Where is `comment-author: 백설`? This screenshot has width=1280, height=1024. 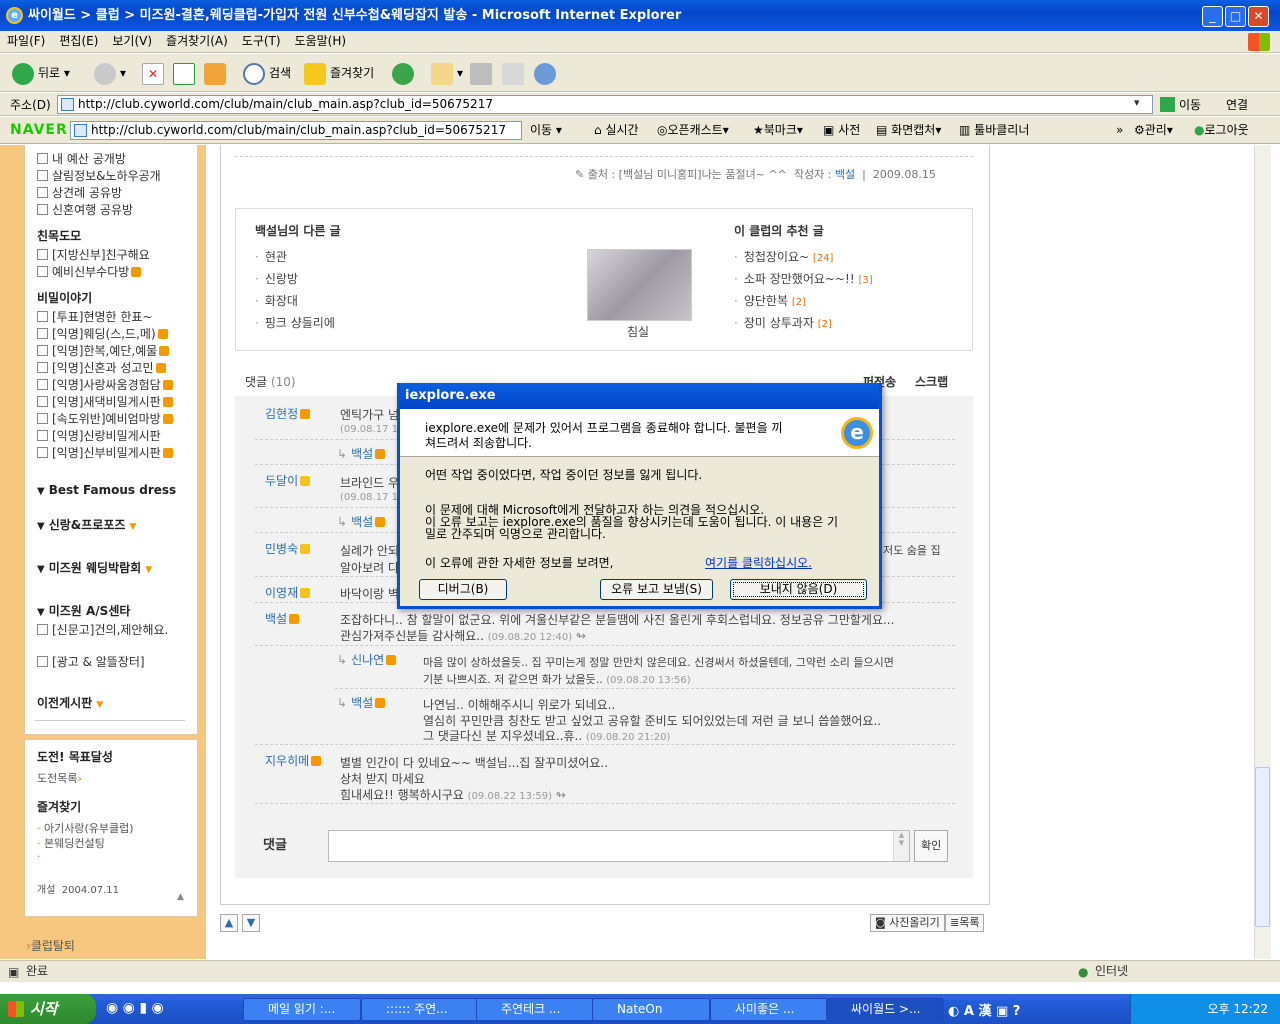
comment-author: 백설 is located at coordinates (282, 618).